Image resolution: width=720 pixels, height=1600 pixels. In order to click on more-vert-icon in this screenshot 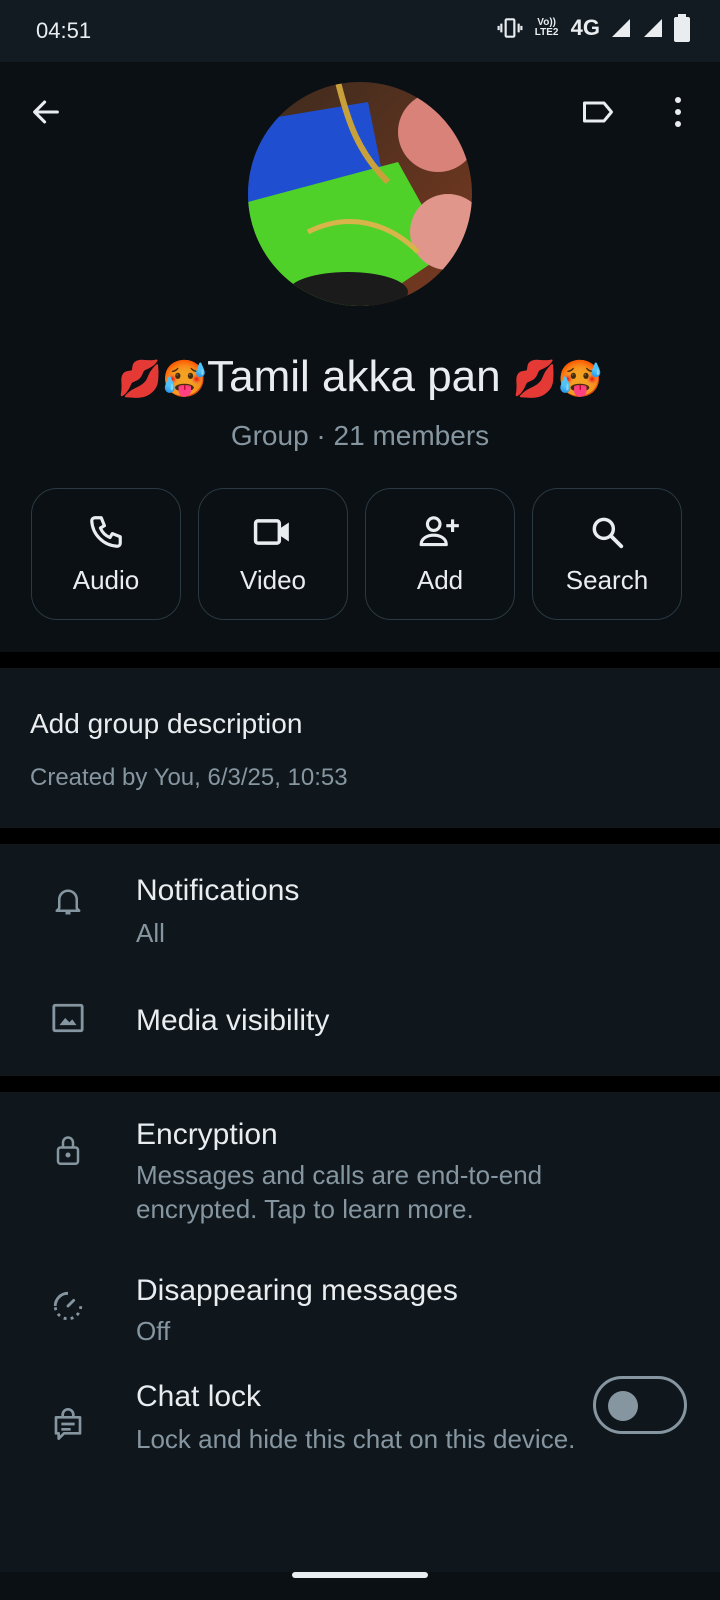, I will do `click(678, 112)`.